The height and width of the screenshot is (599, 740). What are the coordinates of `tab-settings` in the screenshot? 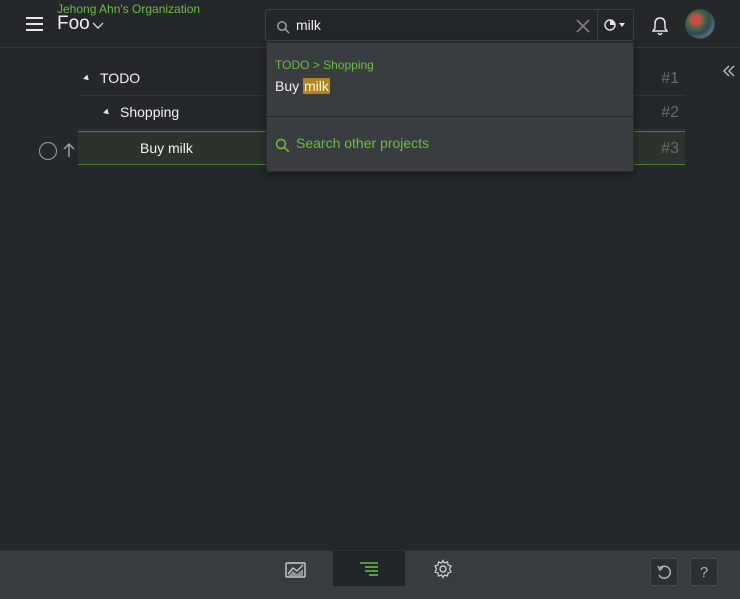 It's located at (443, 568).